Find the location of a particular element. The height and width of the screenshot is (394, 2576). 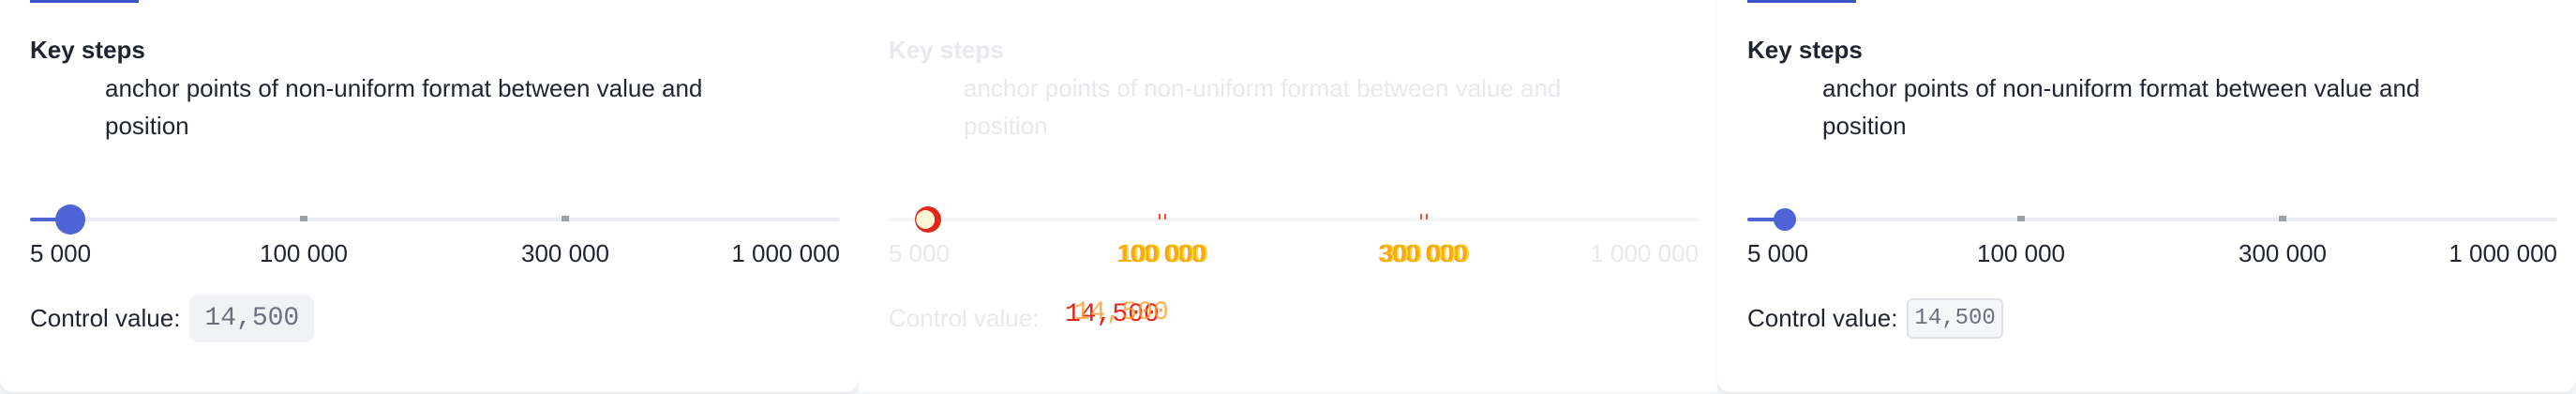

control-value-readout: 14,500 14,500 is located at coordinates (1117, 314).